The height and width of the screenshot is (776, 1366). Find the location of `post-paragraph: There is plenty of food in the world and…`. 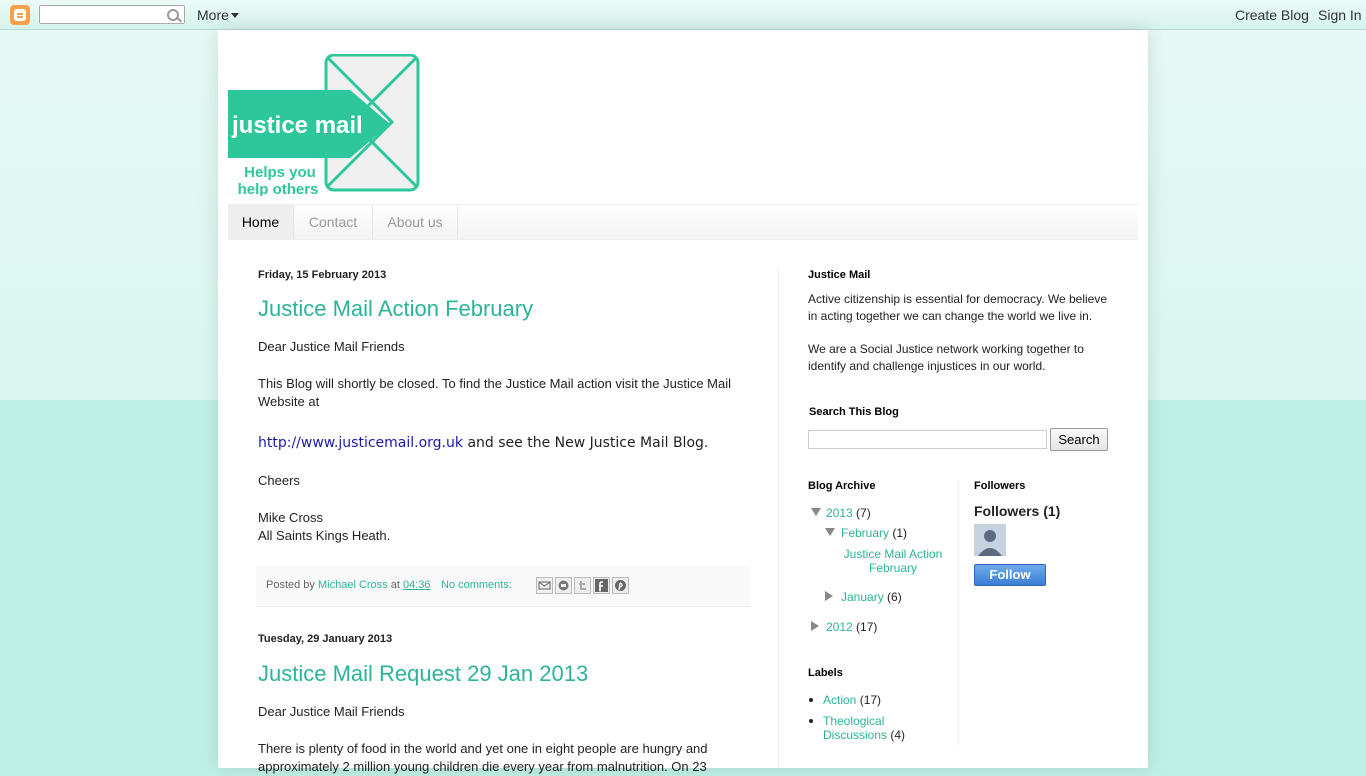

post-paragraph: There is plenty of food in the world and… is located at coordinates (483, 757).